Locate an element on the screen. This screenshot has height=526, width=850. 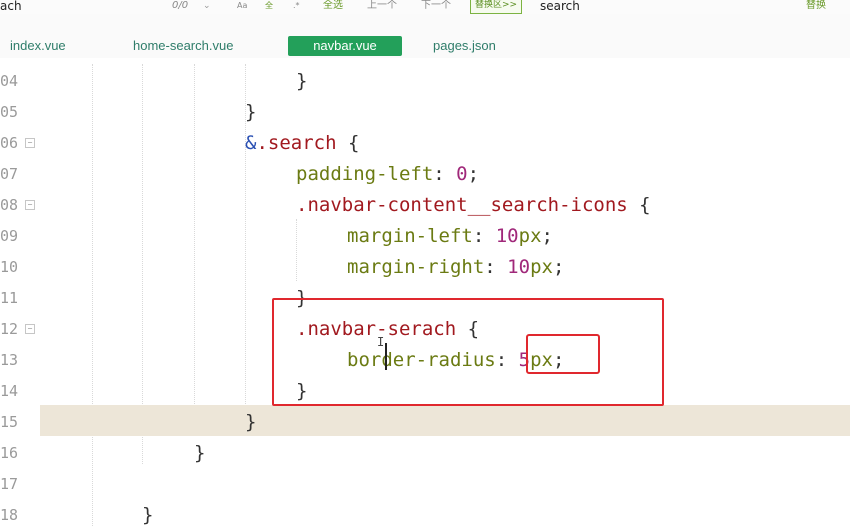
code-line: 16 } is located at coordinates (425, 453).